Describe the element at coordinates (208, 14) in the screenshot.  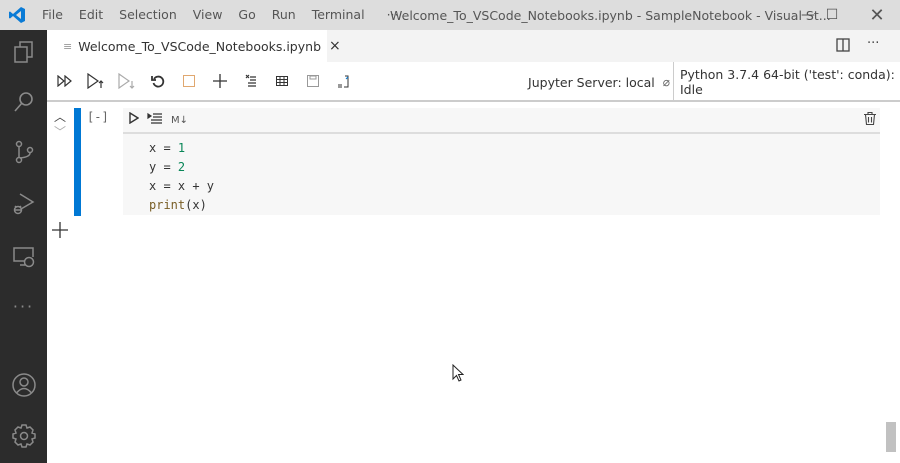
I see `menu-view: View` at that location.